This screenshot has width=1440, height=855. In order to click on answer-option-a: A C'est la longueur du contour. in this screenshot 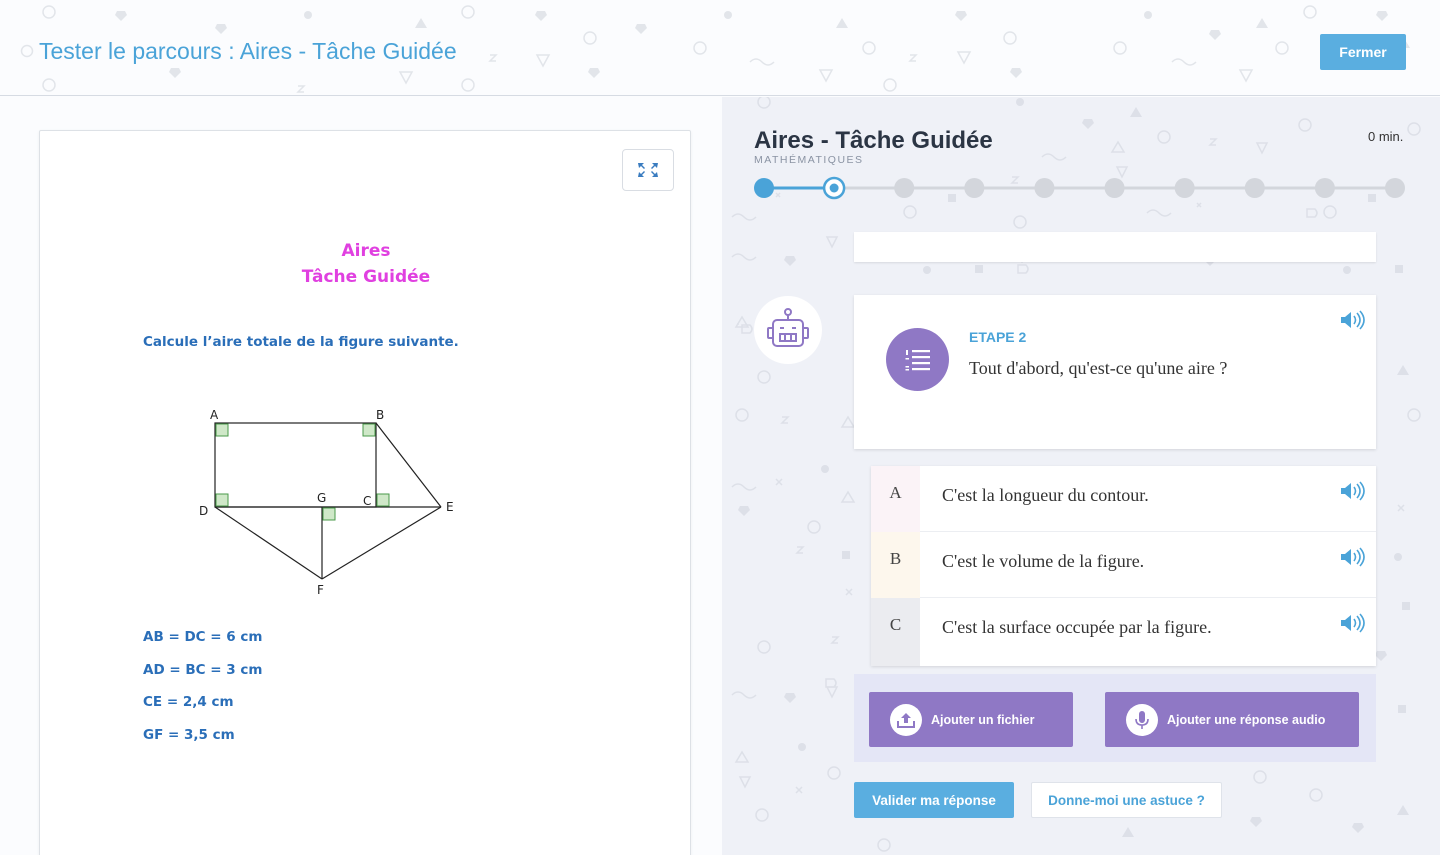, I will do `click(1123, 499)`.